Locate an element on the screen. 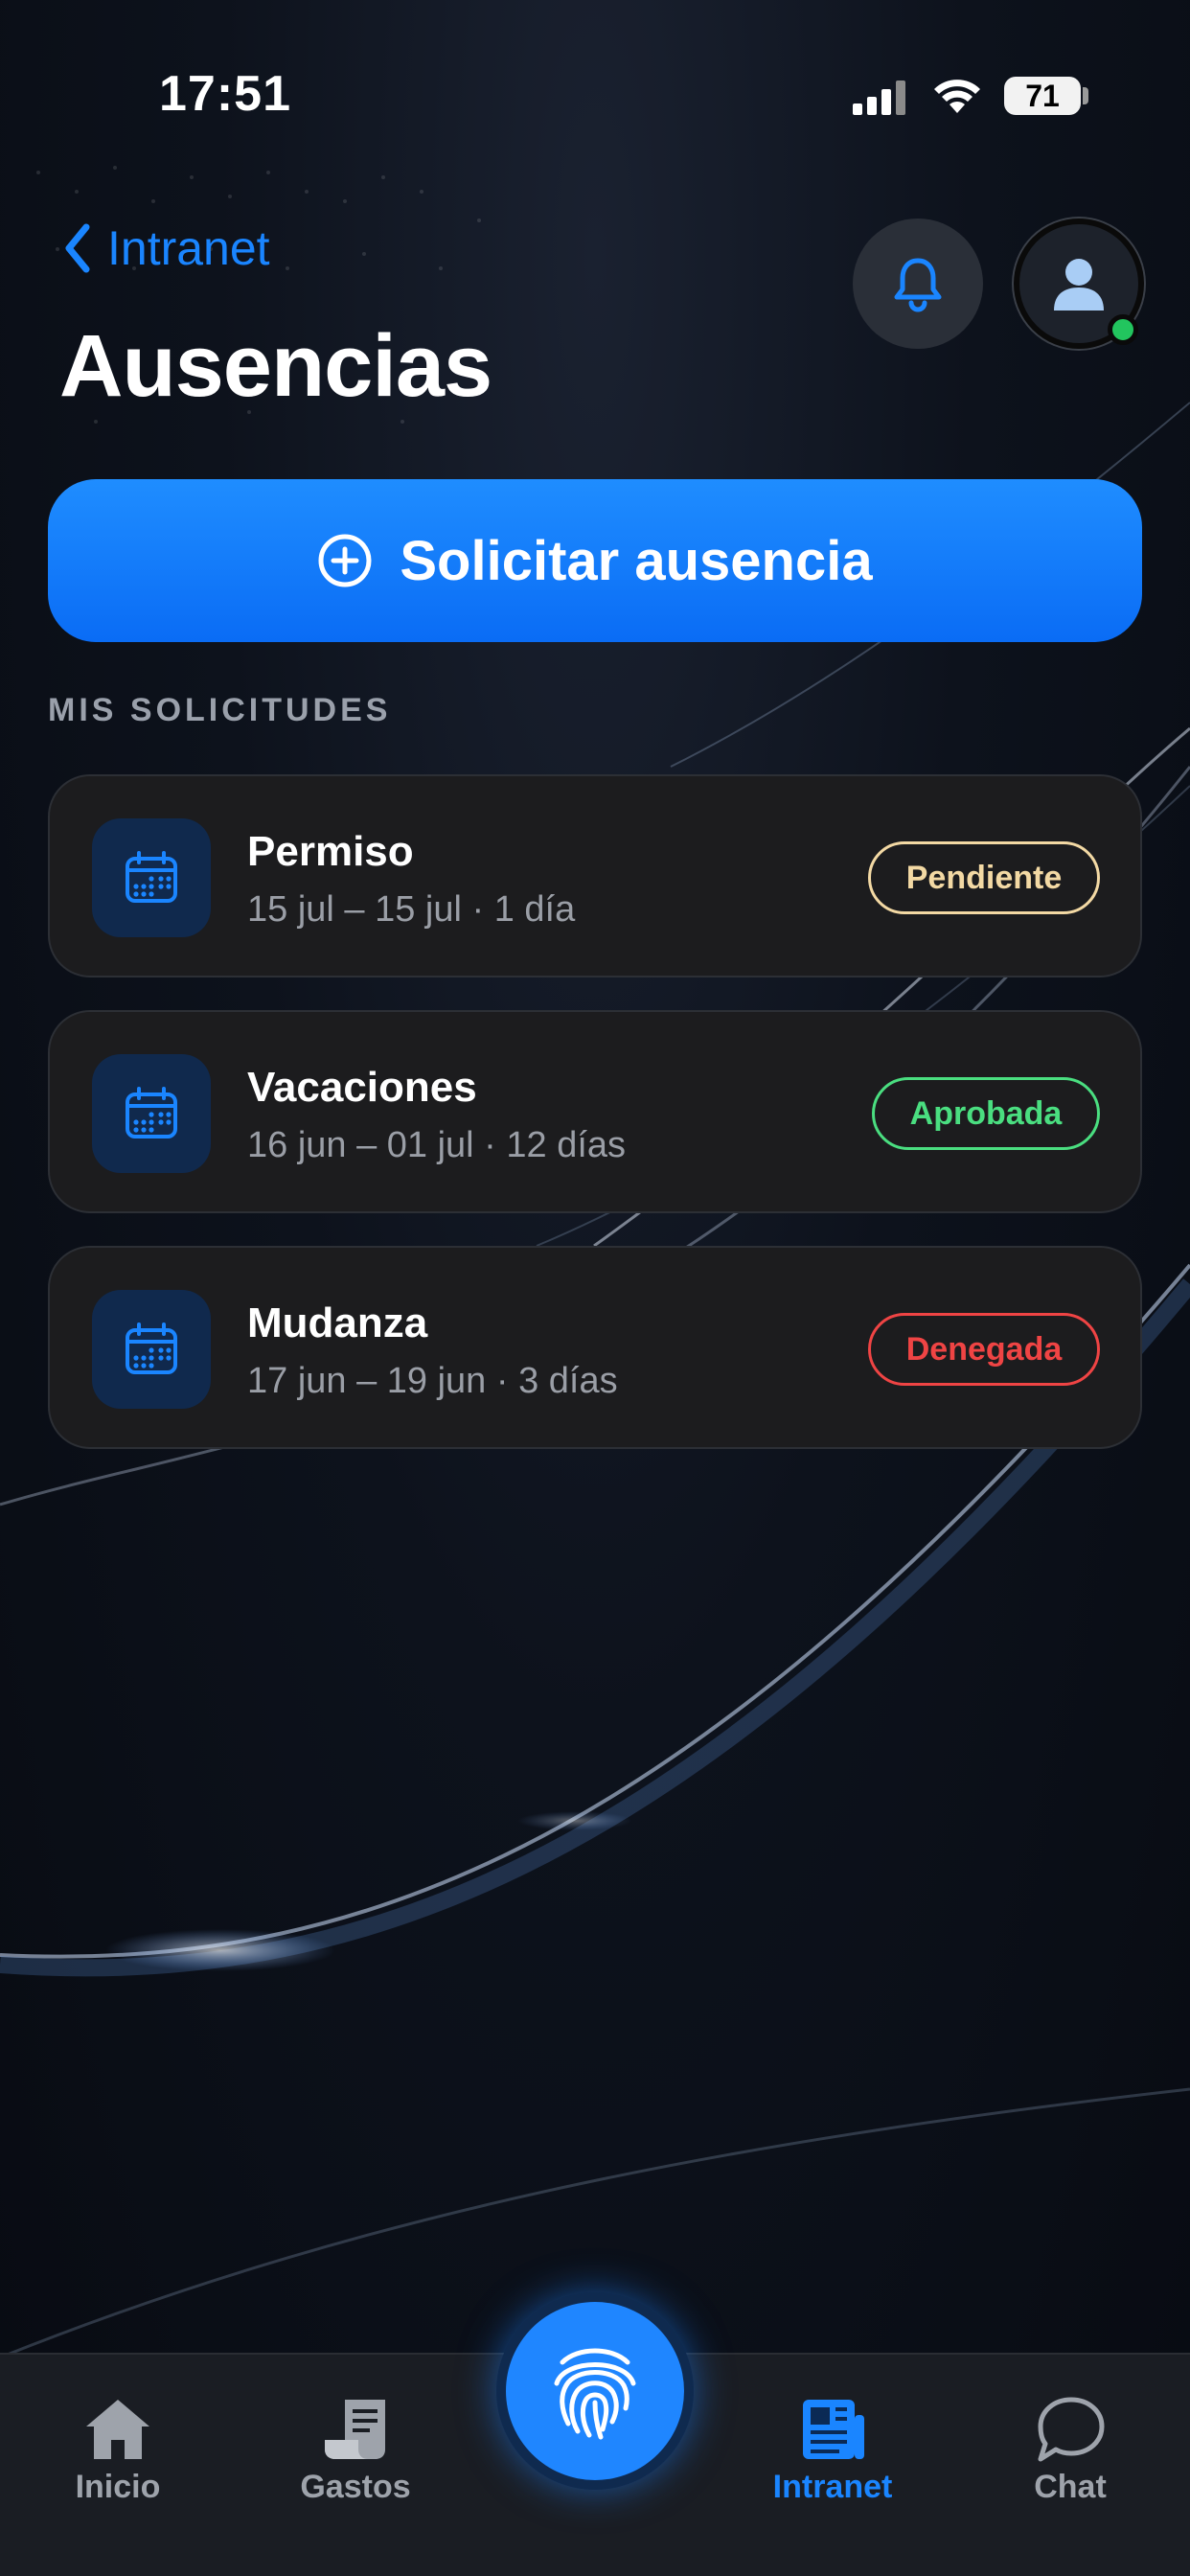 This screenshot has height=2576, width=1190. section-title: MIS SOLICITUDES is located at coordinates (220, 710).